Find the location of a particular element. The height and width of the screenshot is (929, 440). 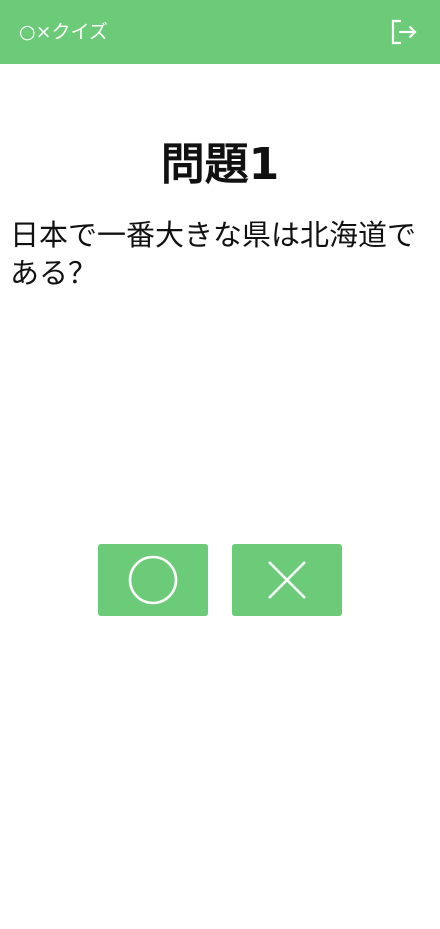

question-text: 日本で一番大きな県は北海道である？ is located at coordinates (213, 254).